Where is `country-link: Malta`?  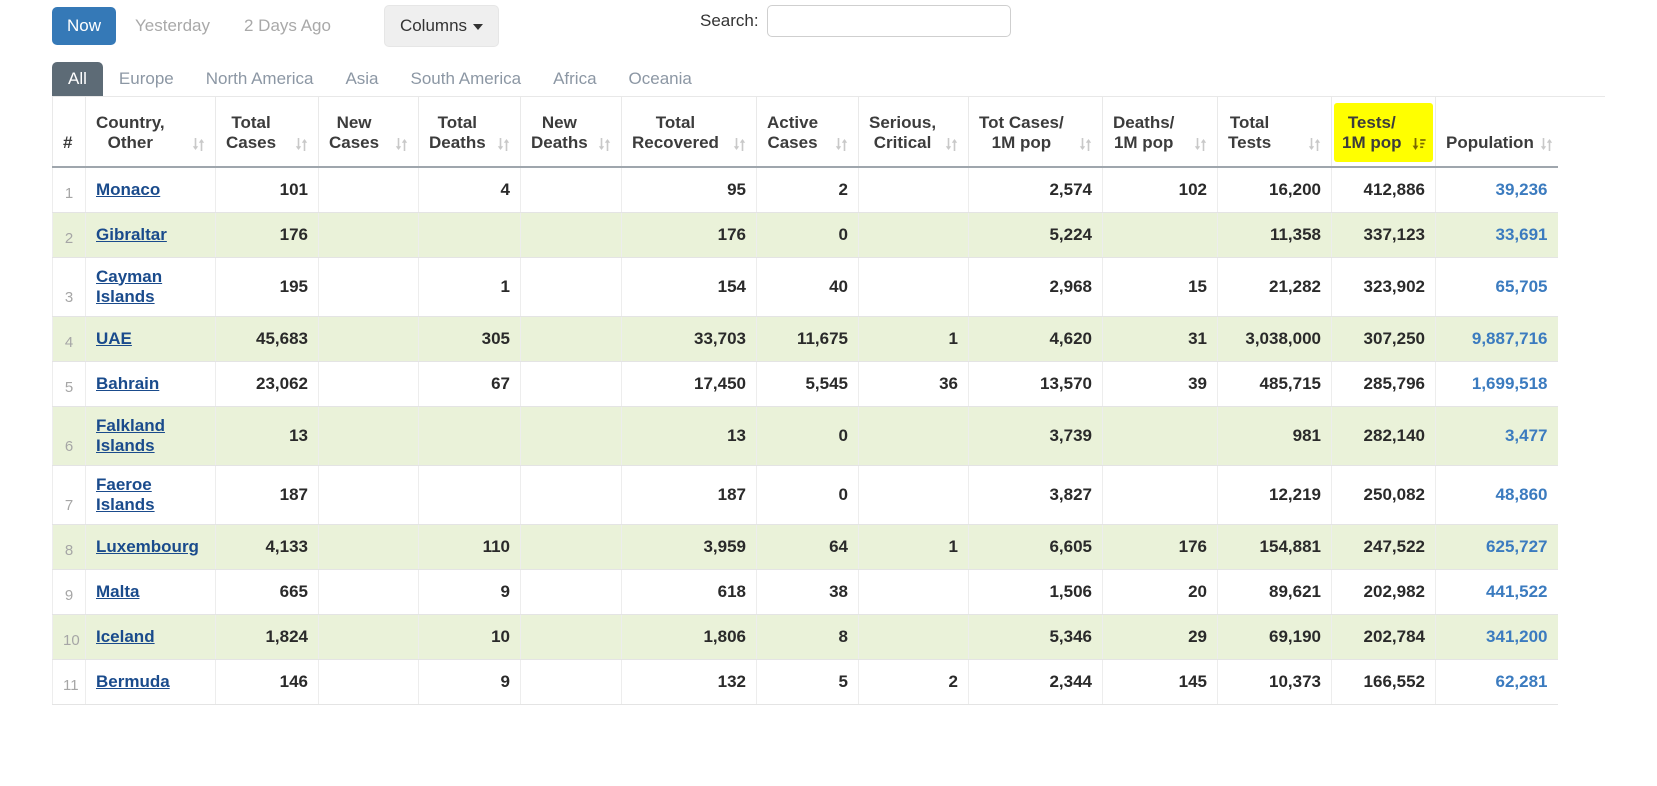
country-link: Malta is located at coordinates (117, 591).